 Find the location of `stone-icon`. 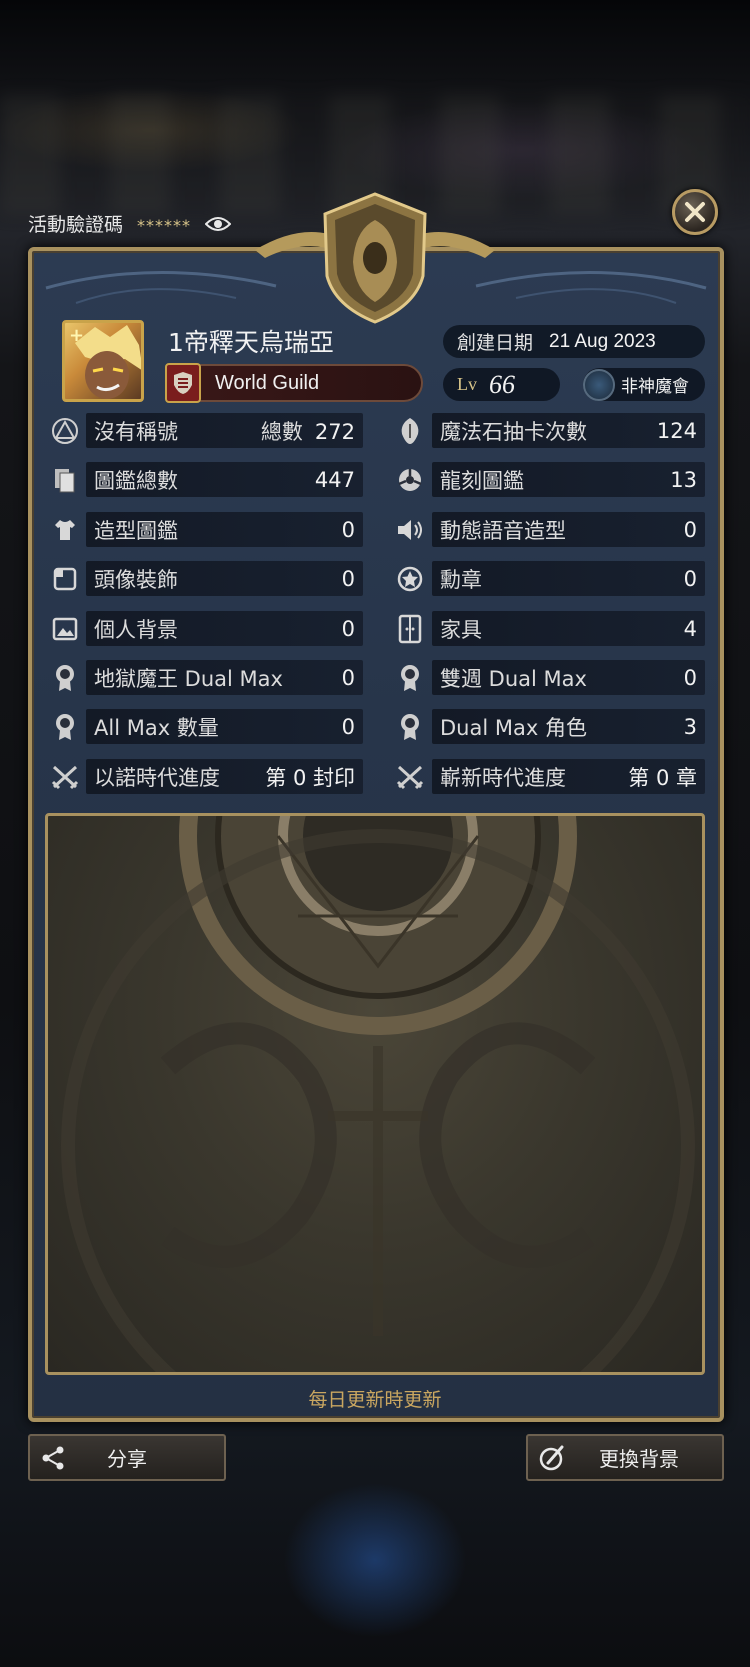

stone-icon is located at coordinates (410, 431).